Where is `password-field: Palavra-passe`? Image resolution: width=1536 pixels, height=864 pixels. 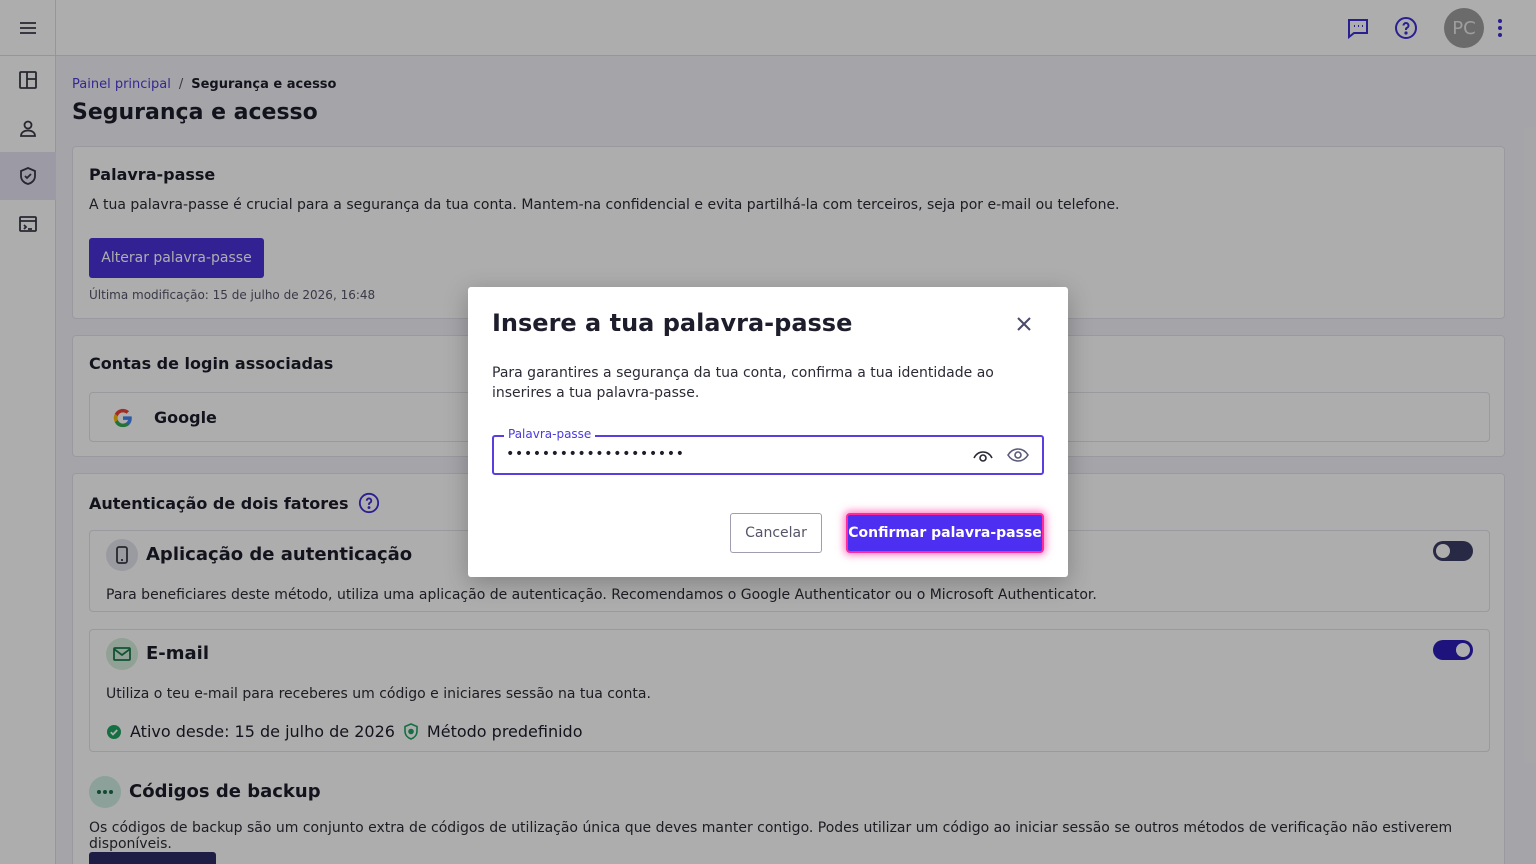
password-field: Palavra-passe is located at coordinates (768, 451).